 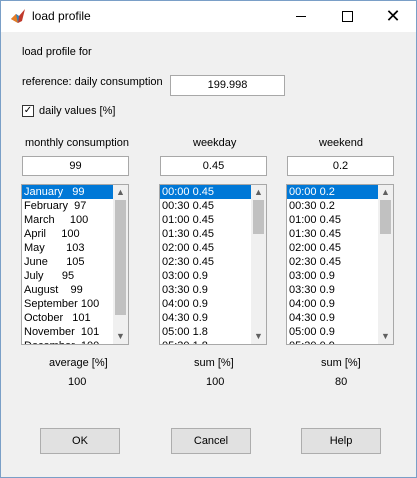 I want to click on window-title: load profile, so click(x=61, y=16).